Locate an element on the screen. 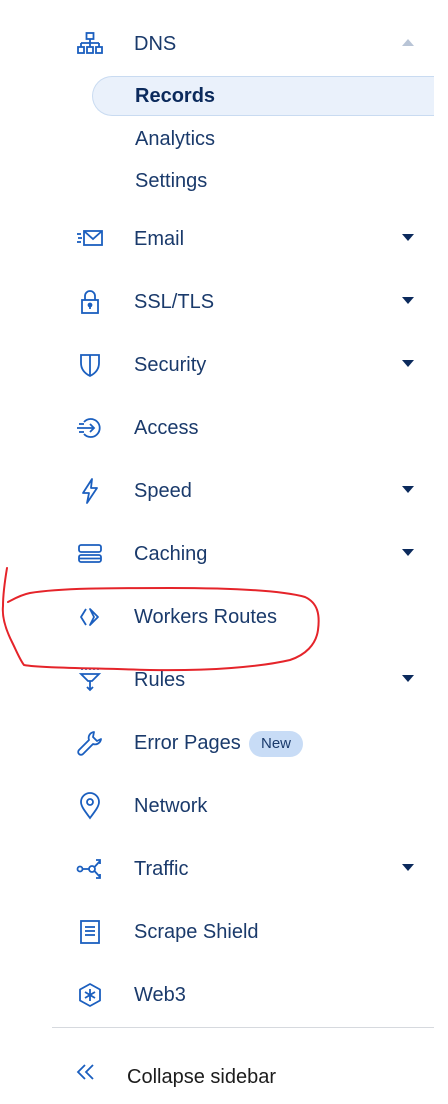 Image resolution: width=448 pixels, height=1104 pixels. sidebar-item-label: Scrape Shield is located at coordinates (196, 932).